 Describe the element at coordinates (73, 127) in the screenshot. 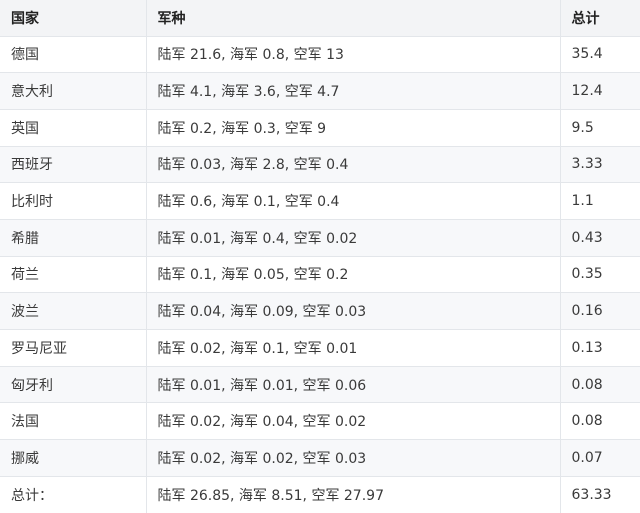

I see `cell-country: 英国` at that location.